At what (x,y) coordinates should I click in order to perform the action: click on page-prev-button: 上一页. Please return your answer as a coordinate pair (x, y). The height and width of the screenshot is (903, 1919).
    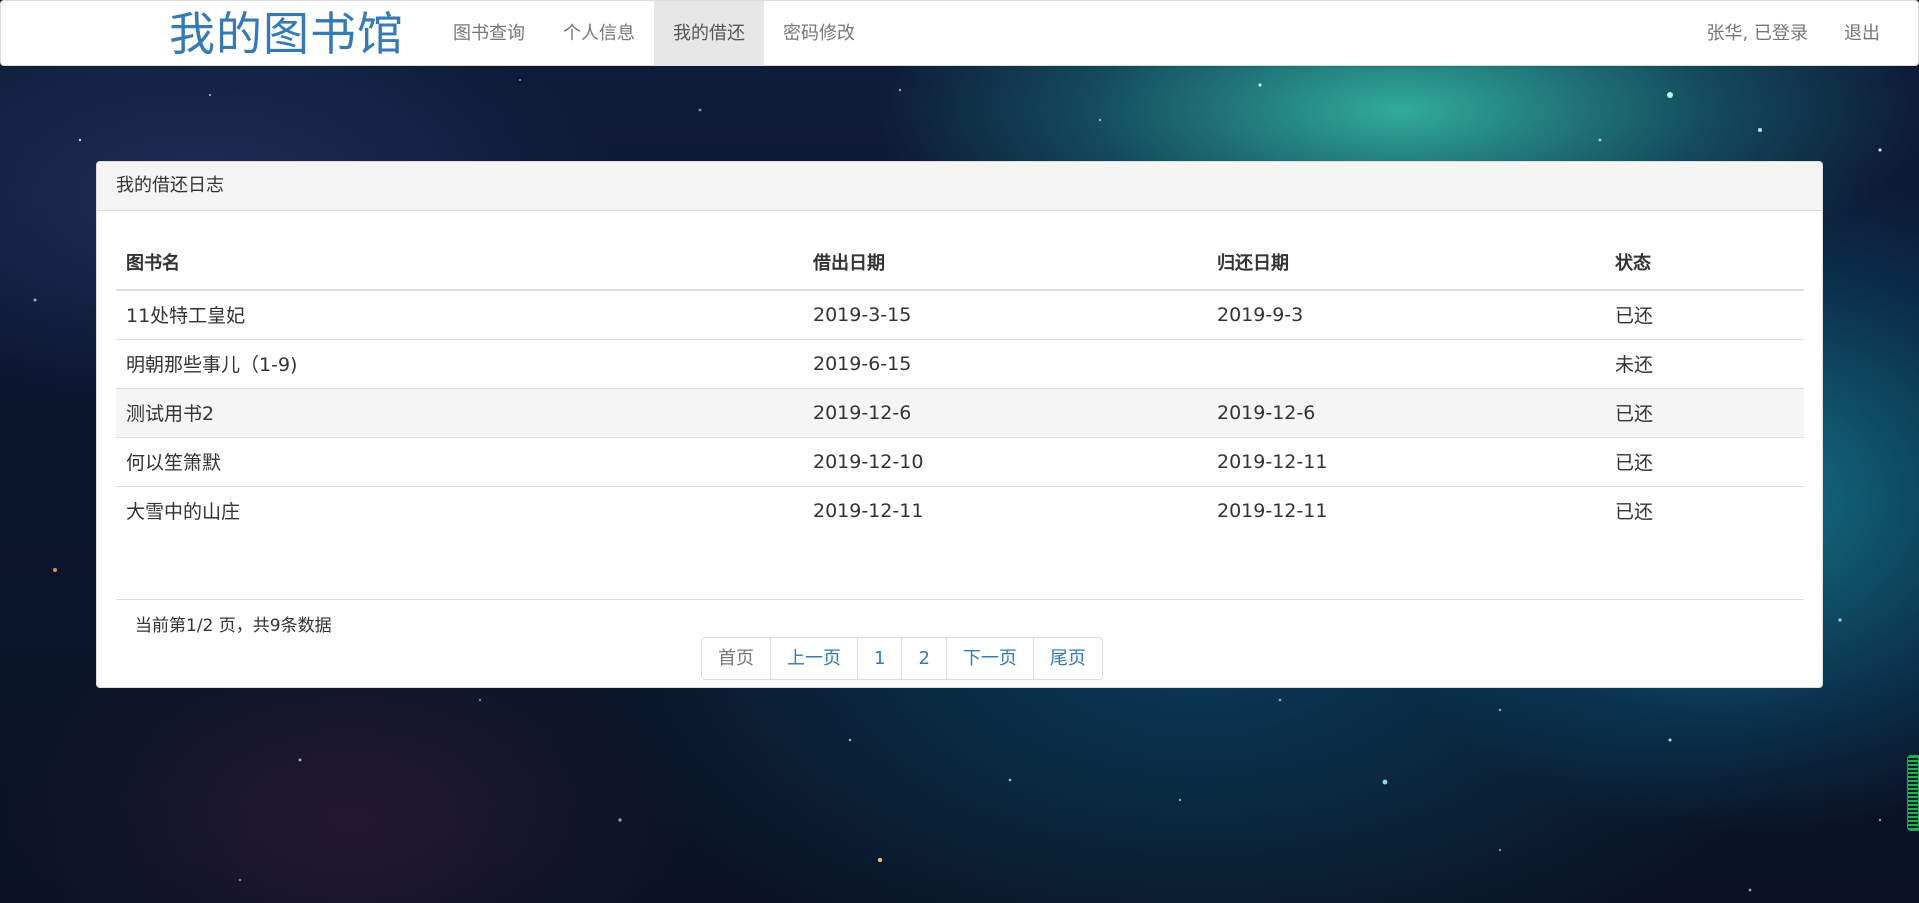
    Looking at the image, I should click on (814, 658).